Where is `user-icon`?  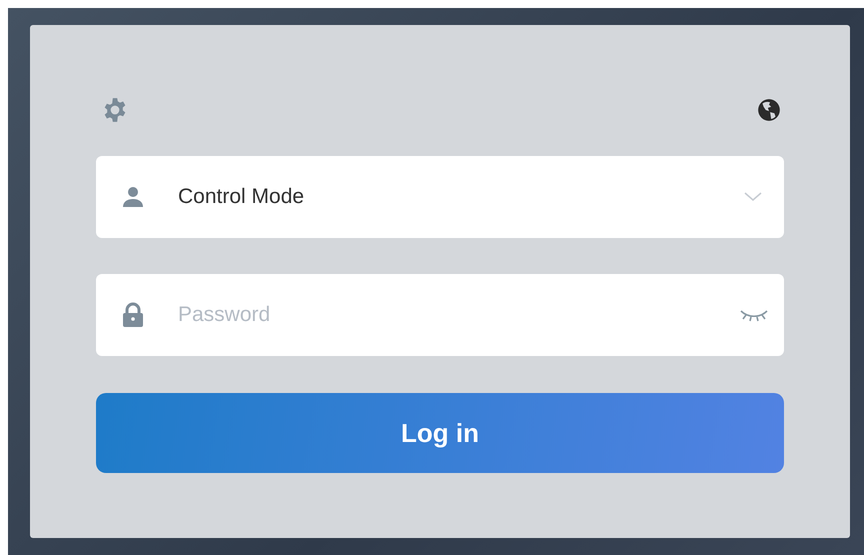
user-icon is located at coordinates (133, 197).